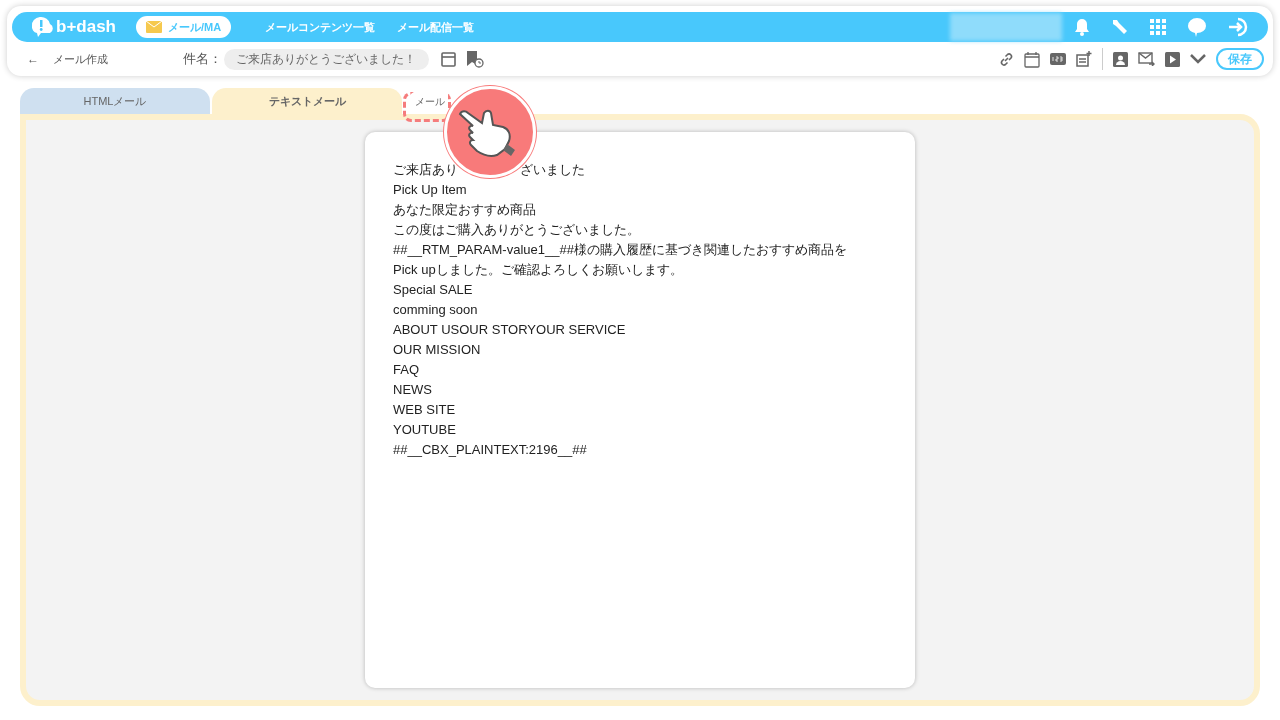  Describe the element at coordinates (1084, 59) in the screenshot. I see `add-note-icon` at that location.